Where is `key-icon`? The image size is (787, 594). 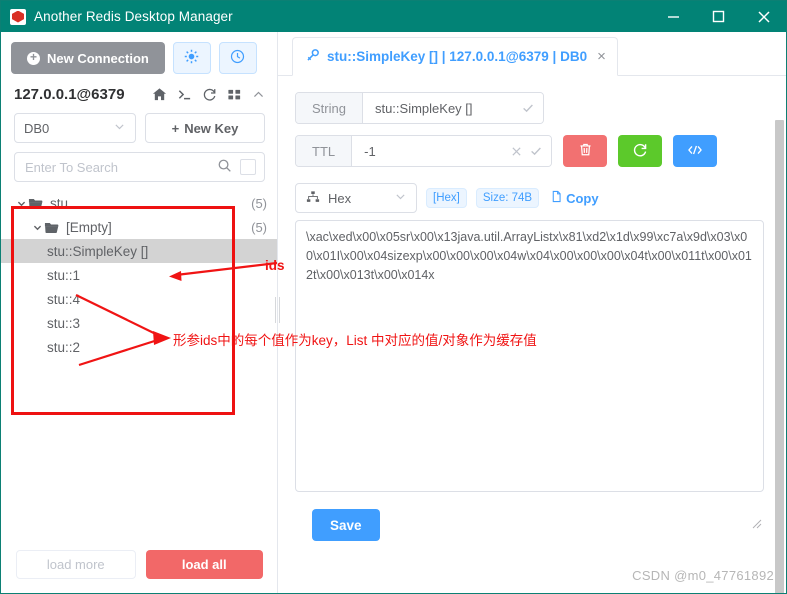 key-icon is located at coordinates (313, 56).